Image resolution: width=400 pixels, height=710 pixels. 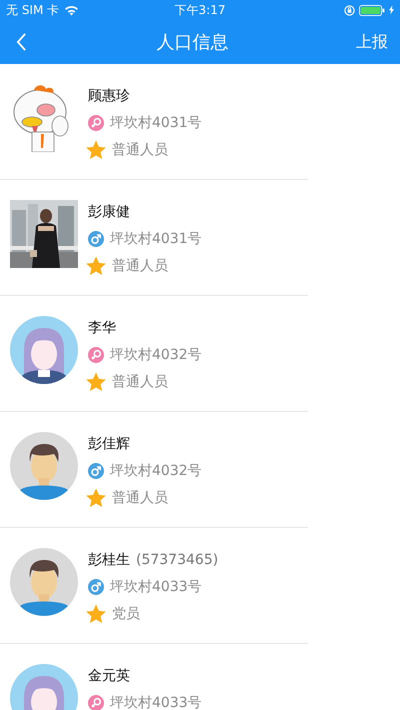 What do you see at coordinates (349, 10) in the screenshot?
I see `rotation-lock-icon` at bounding box center [349, 10].